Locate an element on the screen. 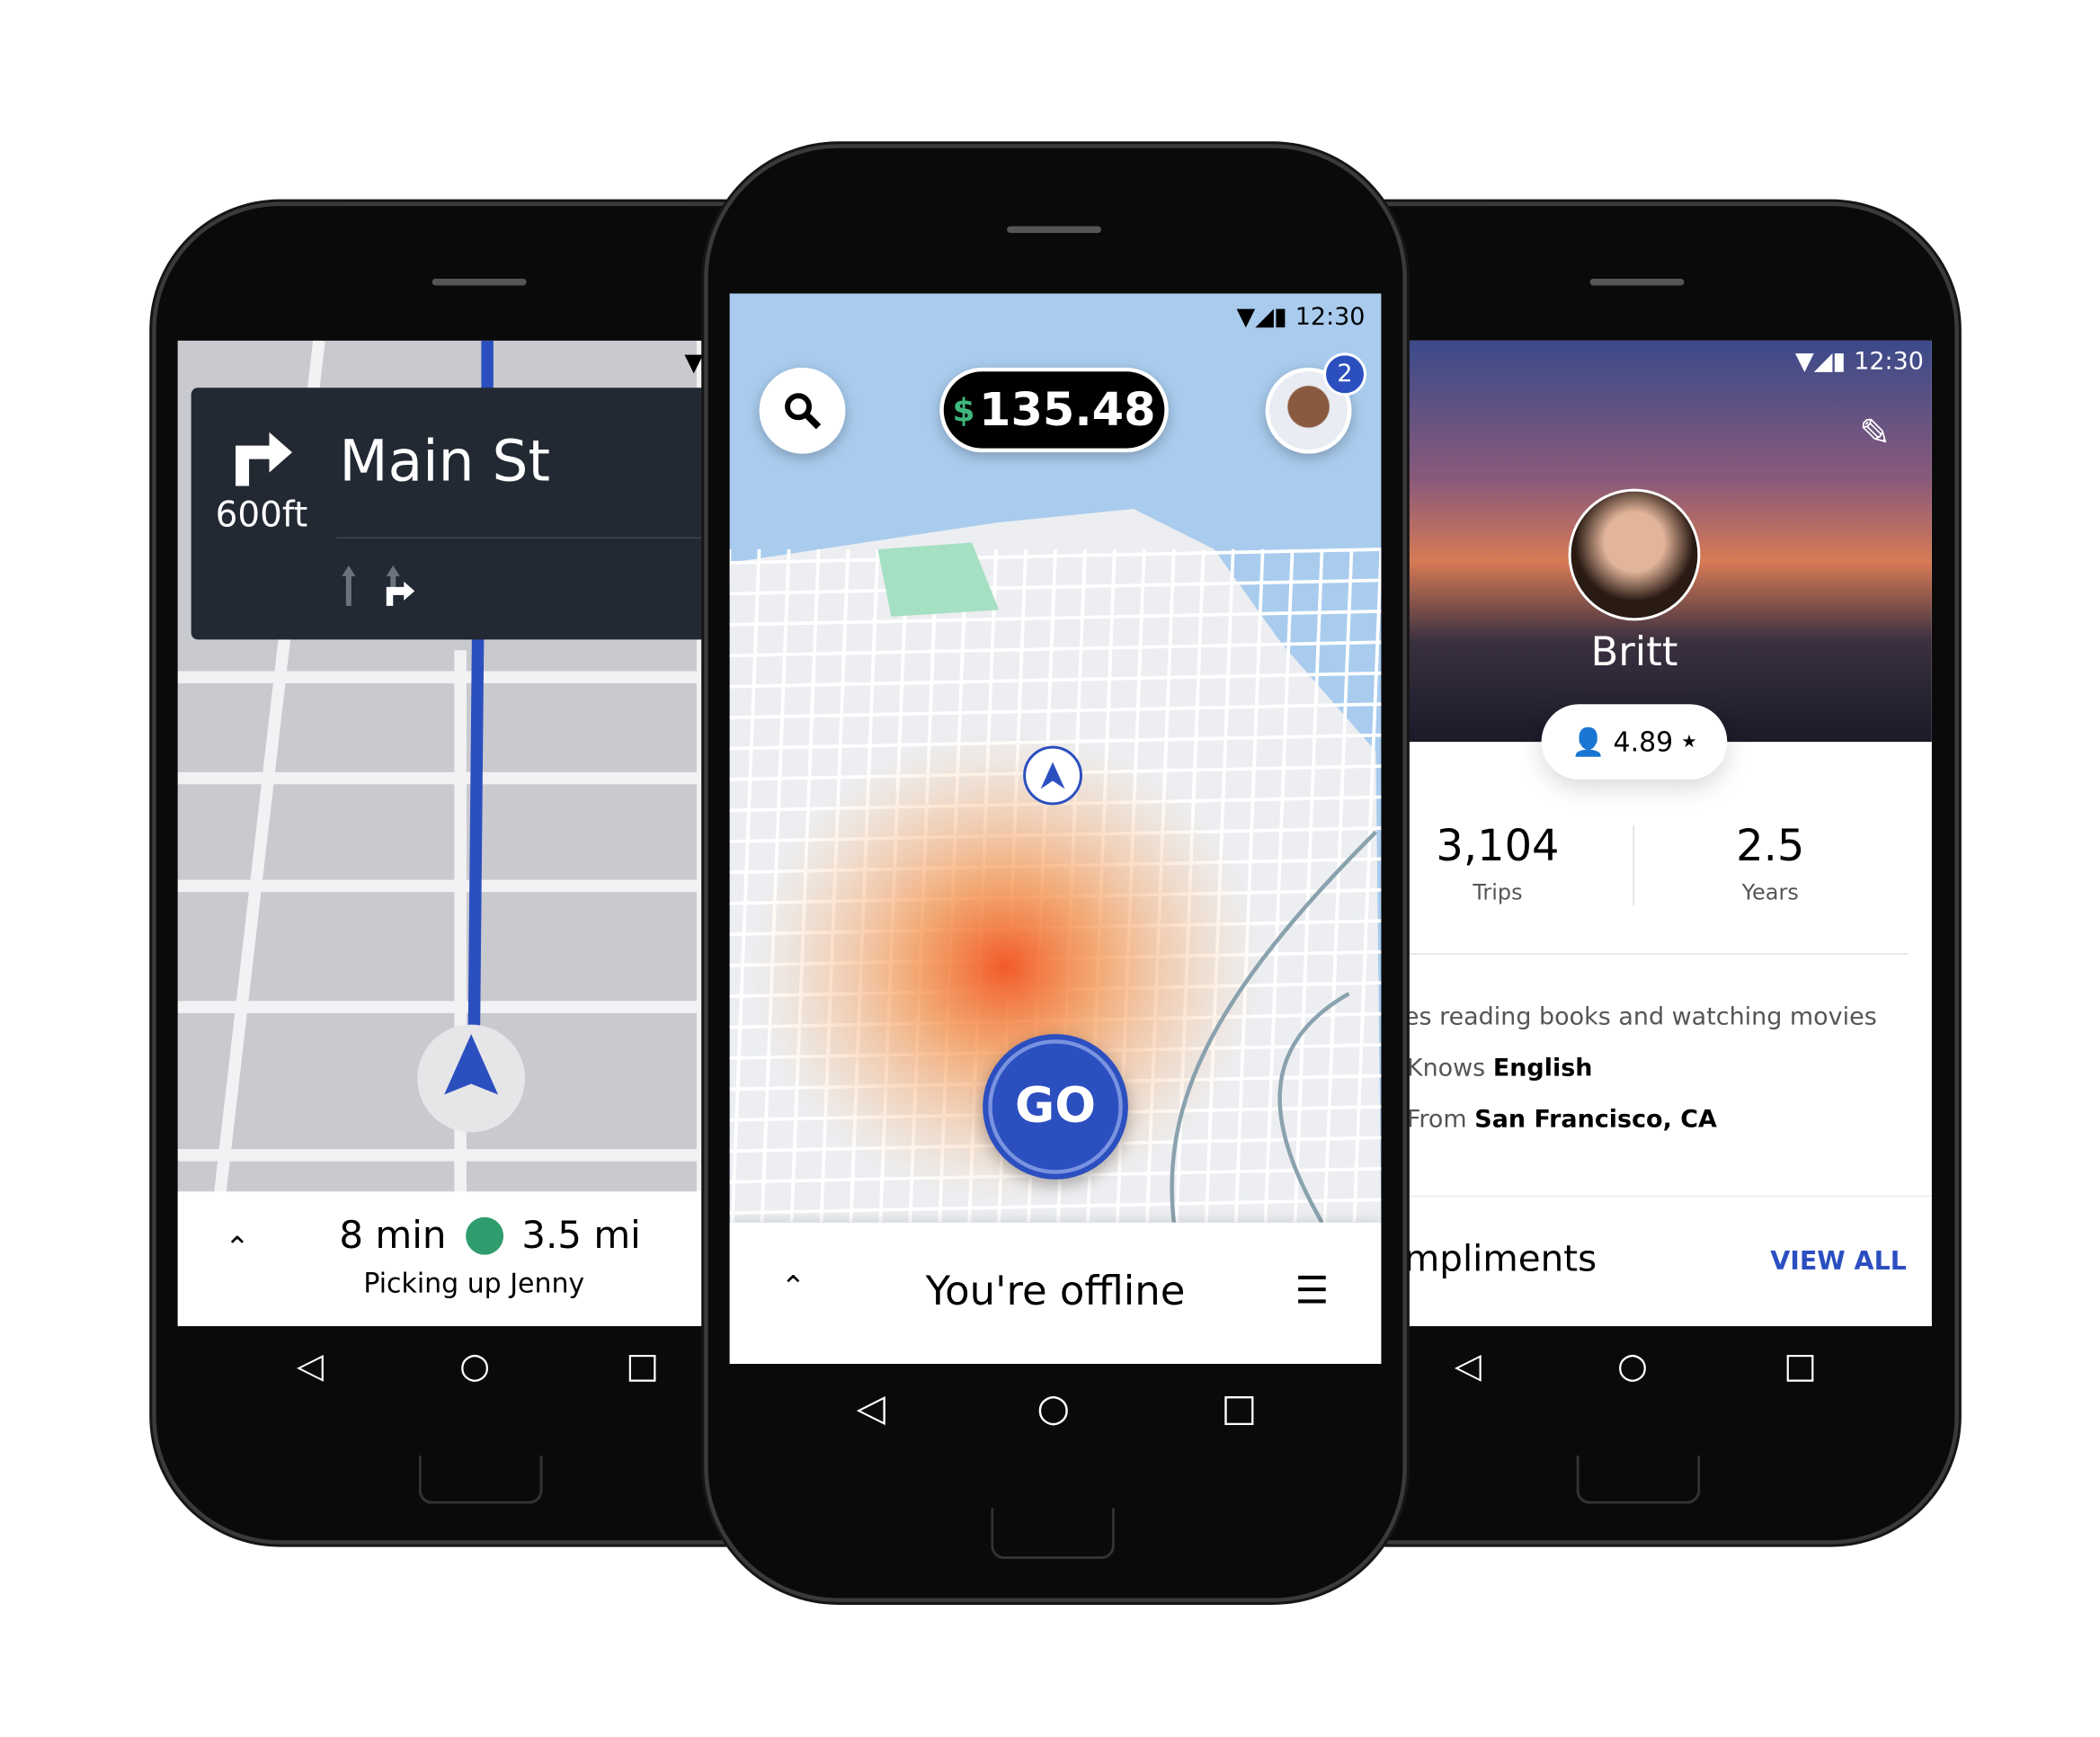 The height and width of the screenshot is (1737, 2100). languages: Knows English is located at coordinates (1499, 1068).